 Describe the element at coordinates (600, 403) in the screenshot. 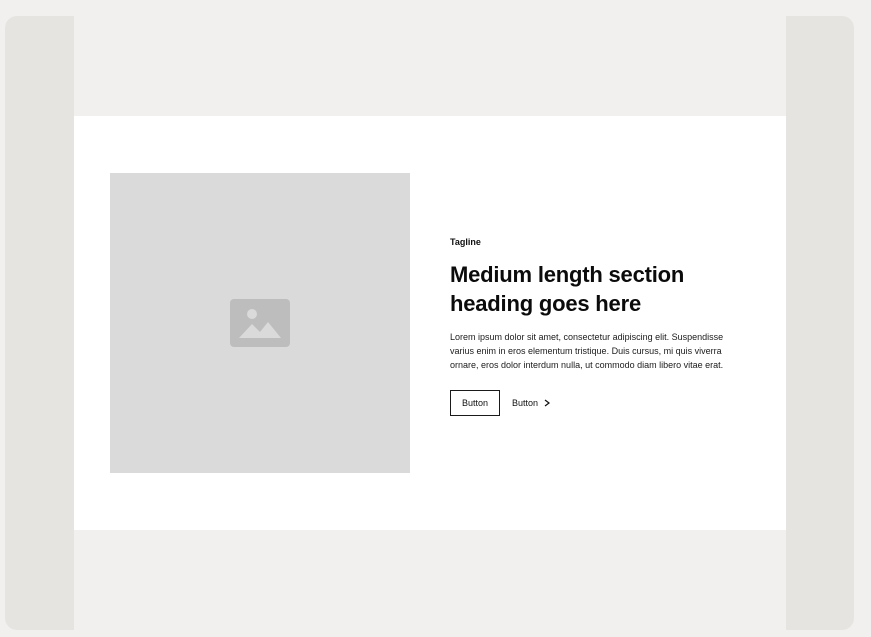

I see `button-group: Button Button` at that location.